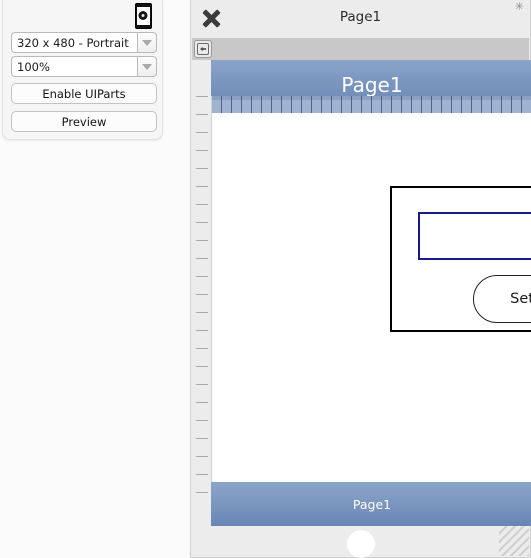  Describe the element at coordinates (74, 66) in the screenshot. I see `zoom-level-value: 100%` at that location.